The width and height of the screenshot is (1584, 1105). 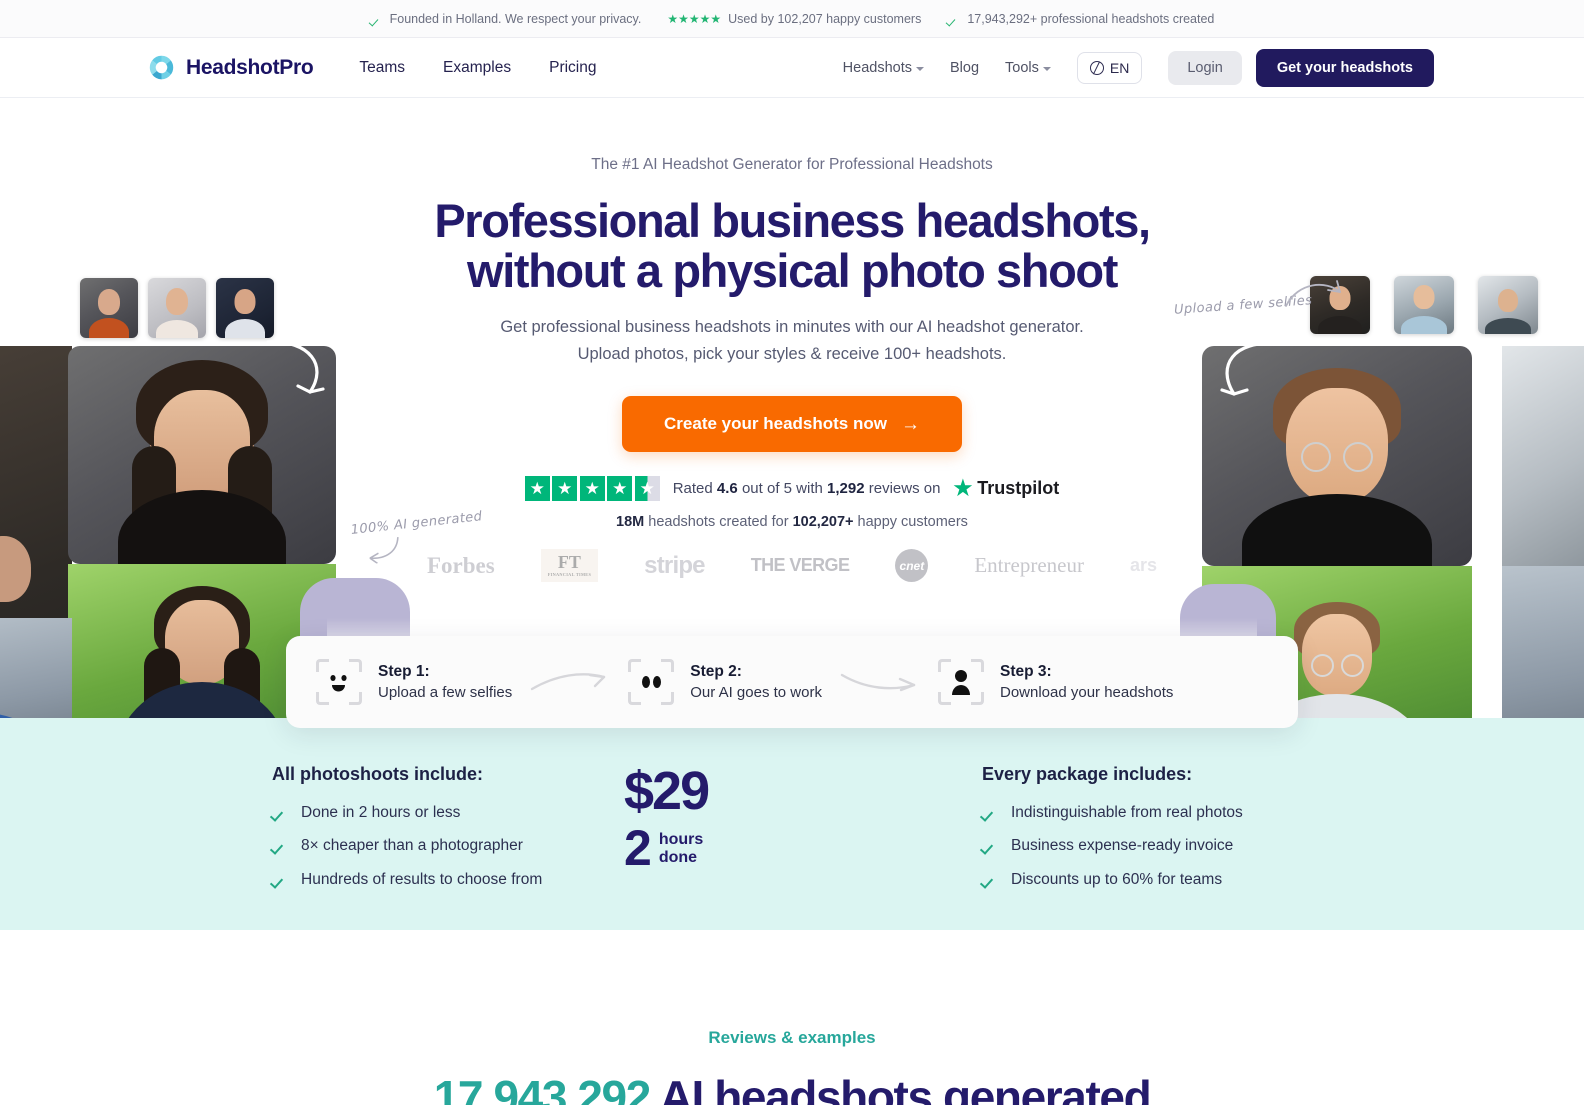 I want to click on arrow-curve-right, so click(x=1249, y=369).